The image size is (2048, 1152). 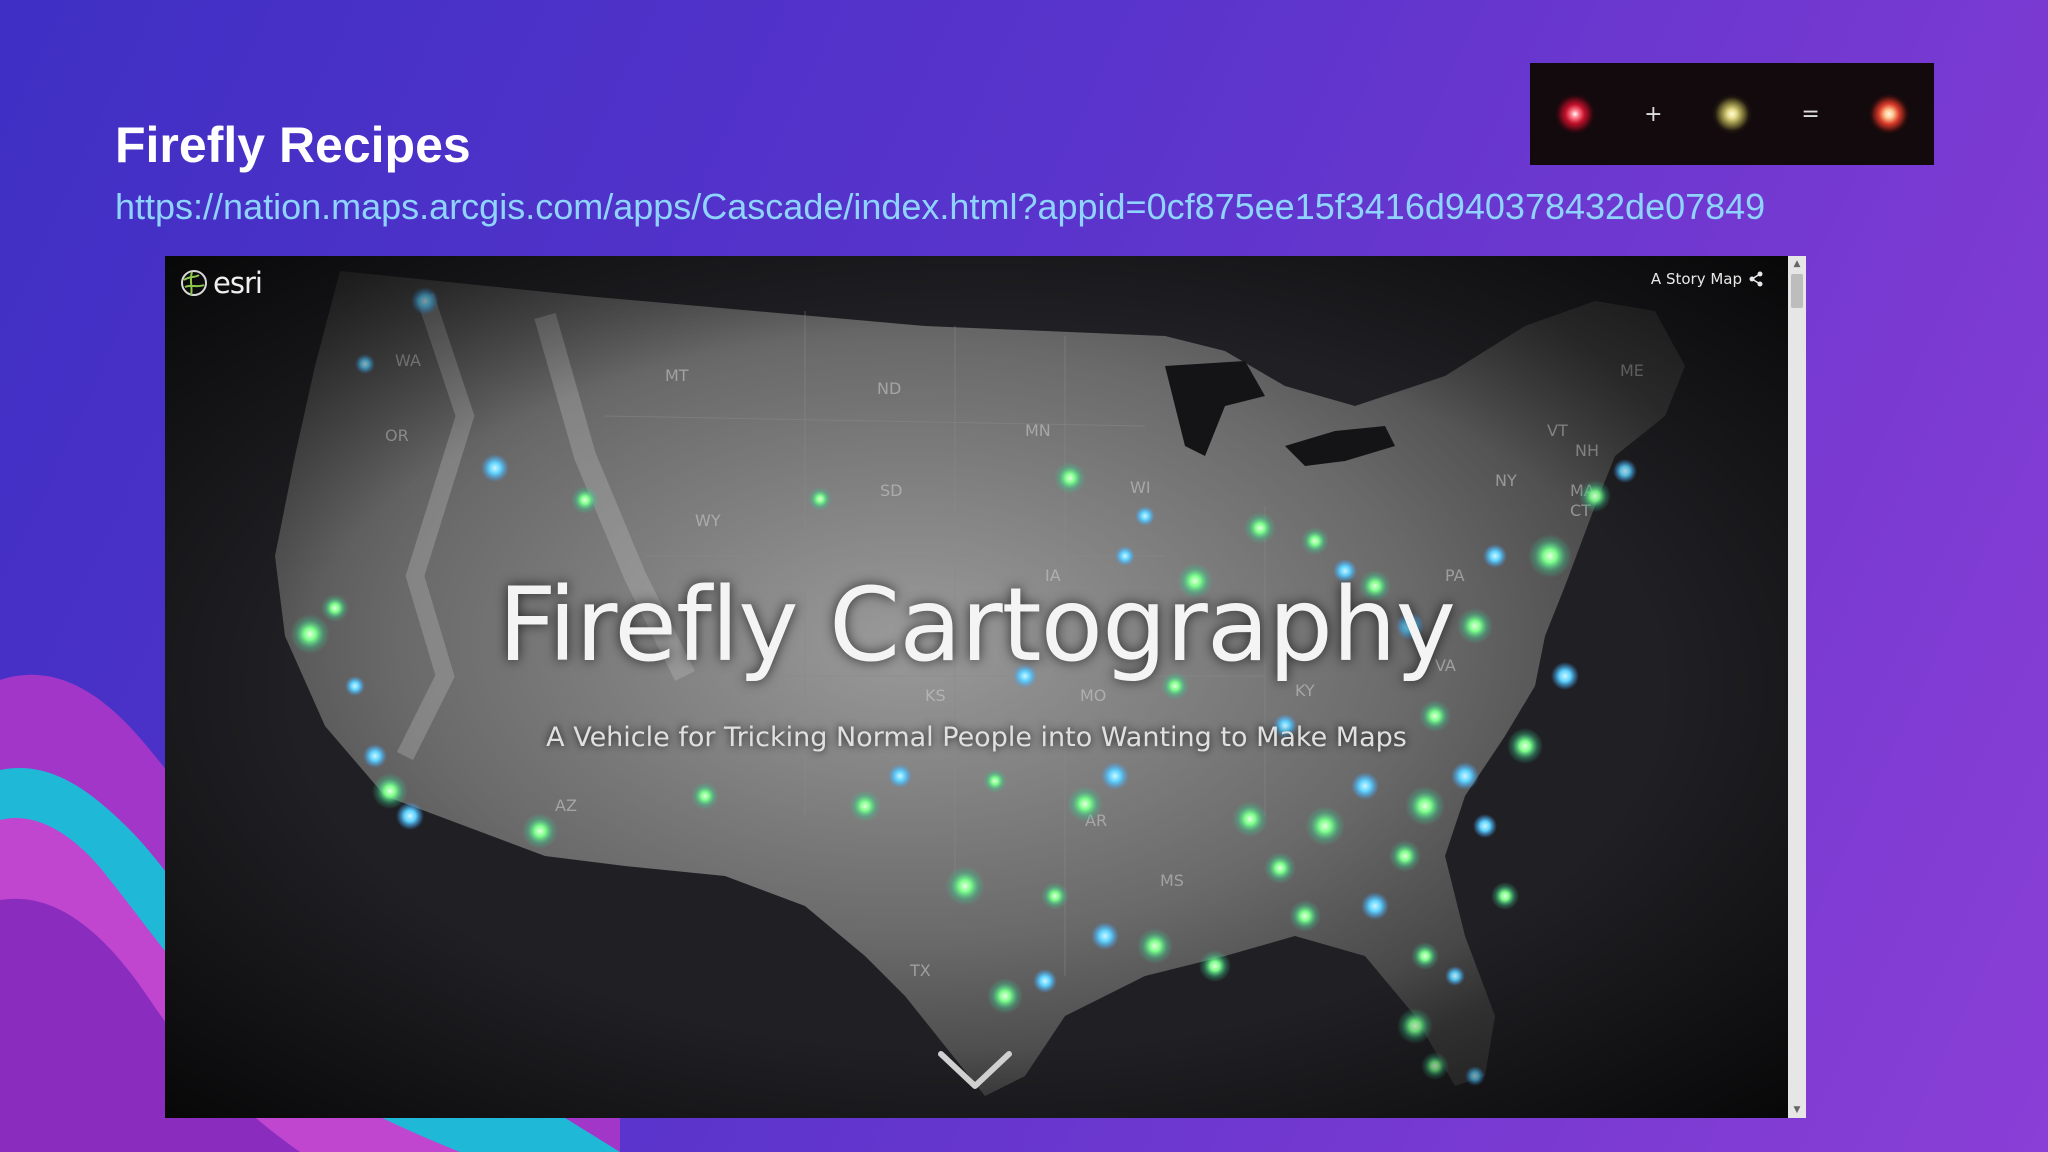 What do you see at coordinates (1797, 687) in the screenshot?
I see `vertical-scrollbar: ▲ ▼` at bounding box center [1797, 687].